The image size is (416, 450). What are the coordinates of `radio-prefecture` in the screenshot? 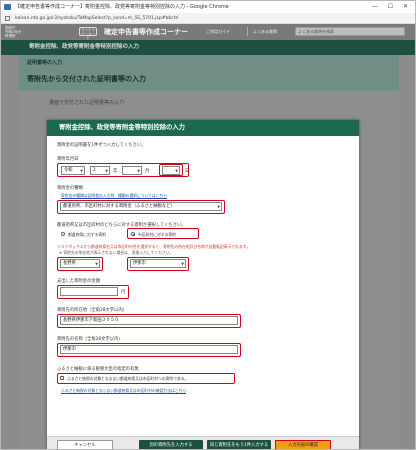 It's located at (63, 234).